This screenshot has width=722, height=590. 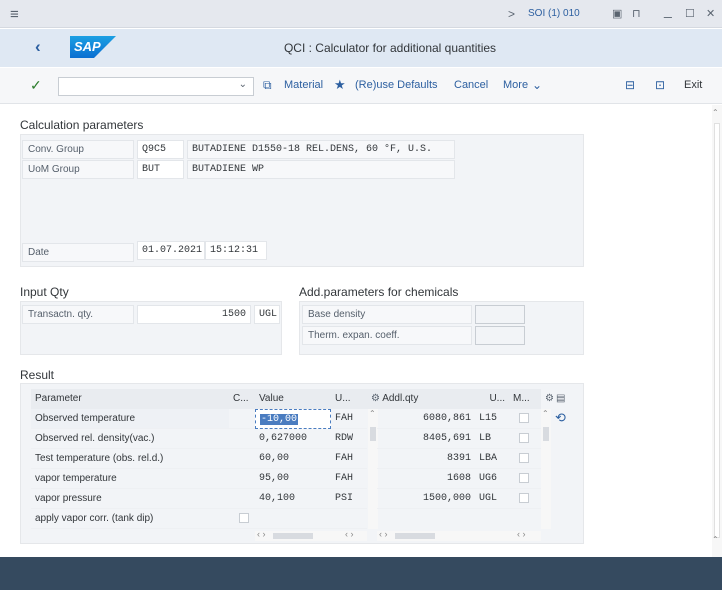 I want to click on input-qty-header: Input Qty, so click(x=44, y=292).